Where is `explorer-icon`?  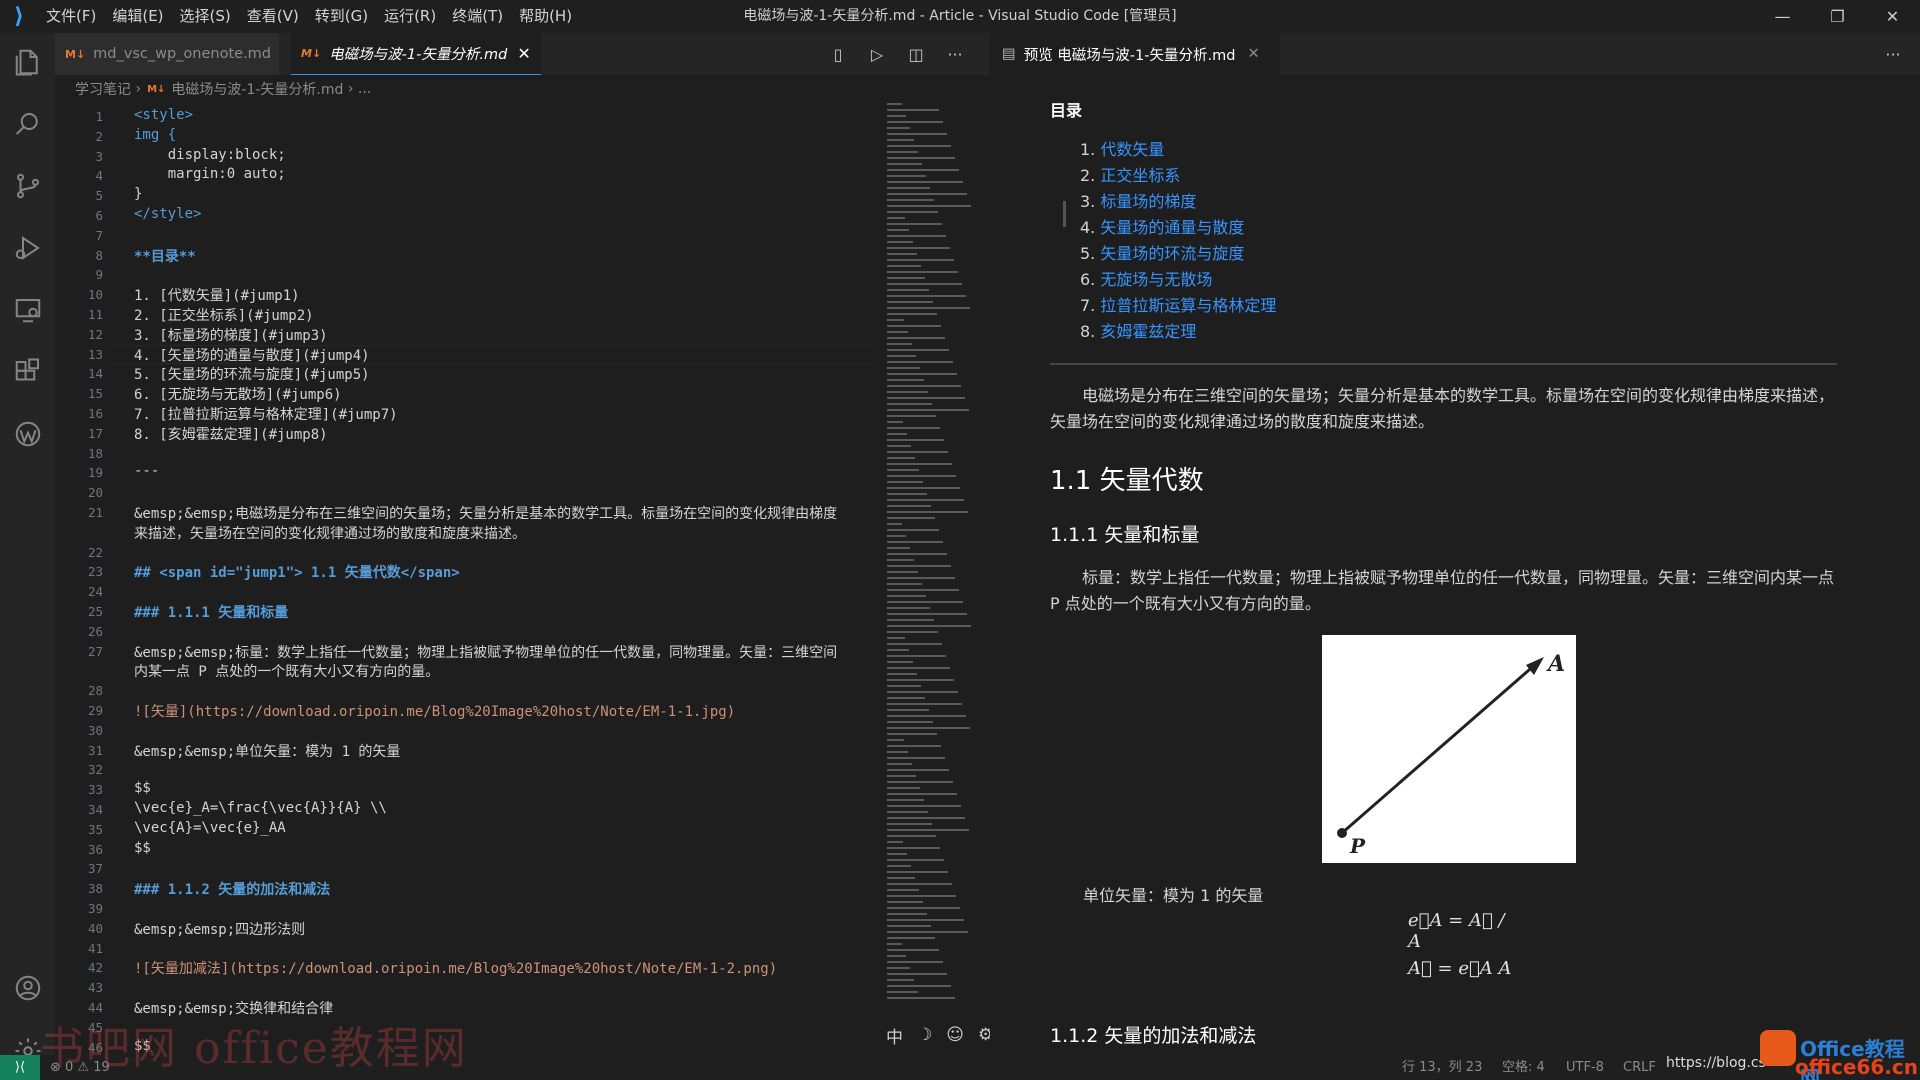
explorer-icon is located at coordinates (27, 62).